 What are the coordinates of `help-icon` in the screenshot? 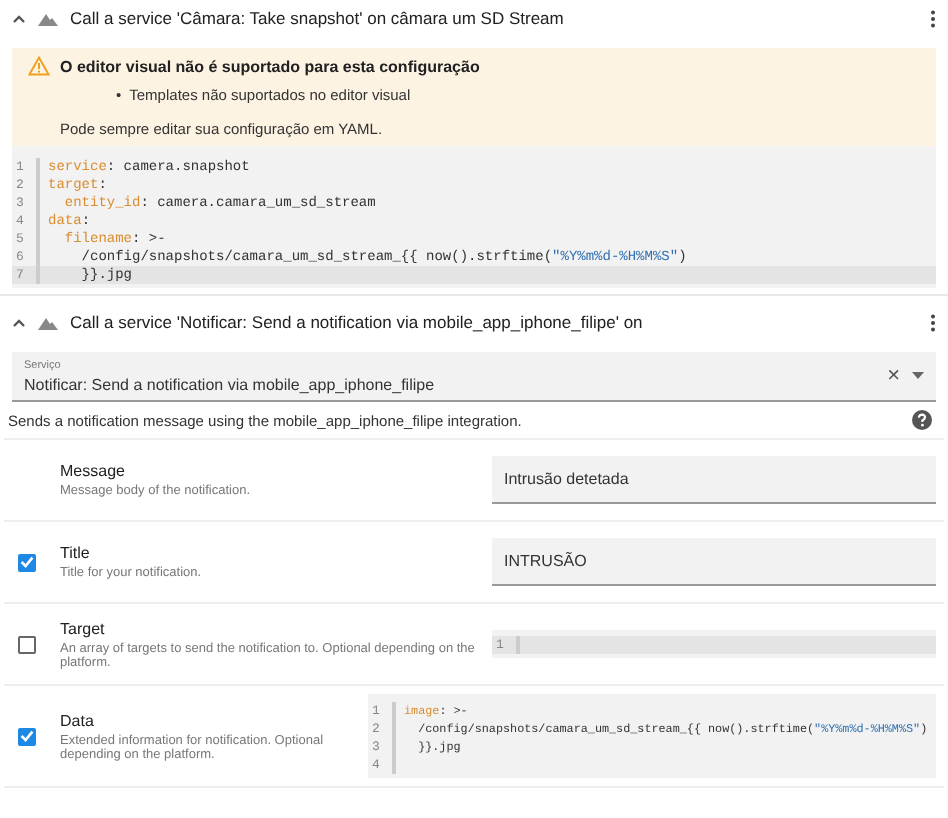 It's located at (922, 420).